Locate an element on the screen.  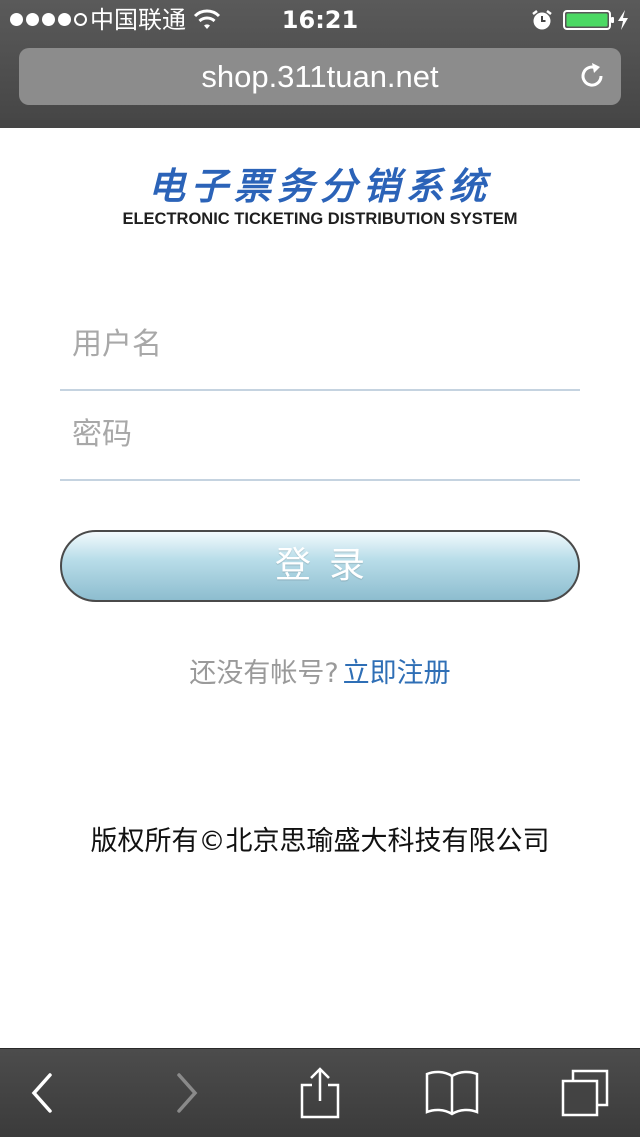
tabs-icon is located at coordinates (585, 1093).